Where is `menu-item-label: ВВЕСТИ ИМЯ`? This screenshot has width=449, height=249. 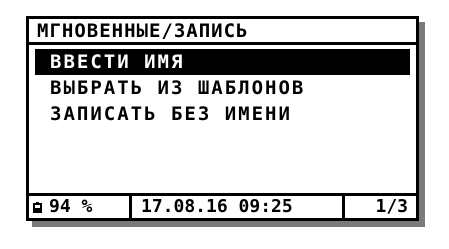 menu-item-label: ВВЕСТИ ИМЯ is located at coordinates (117, 62).